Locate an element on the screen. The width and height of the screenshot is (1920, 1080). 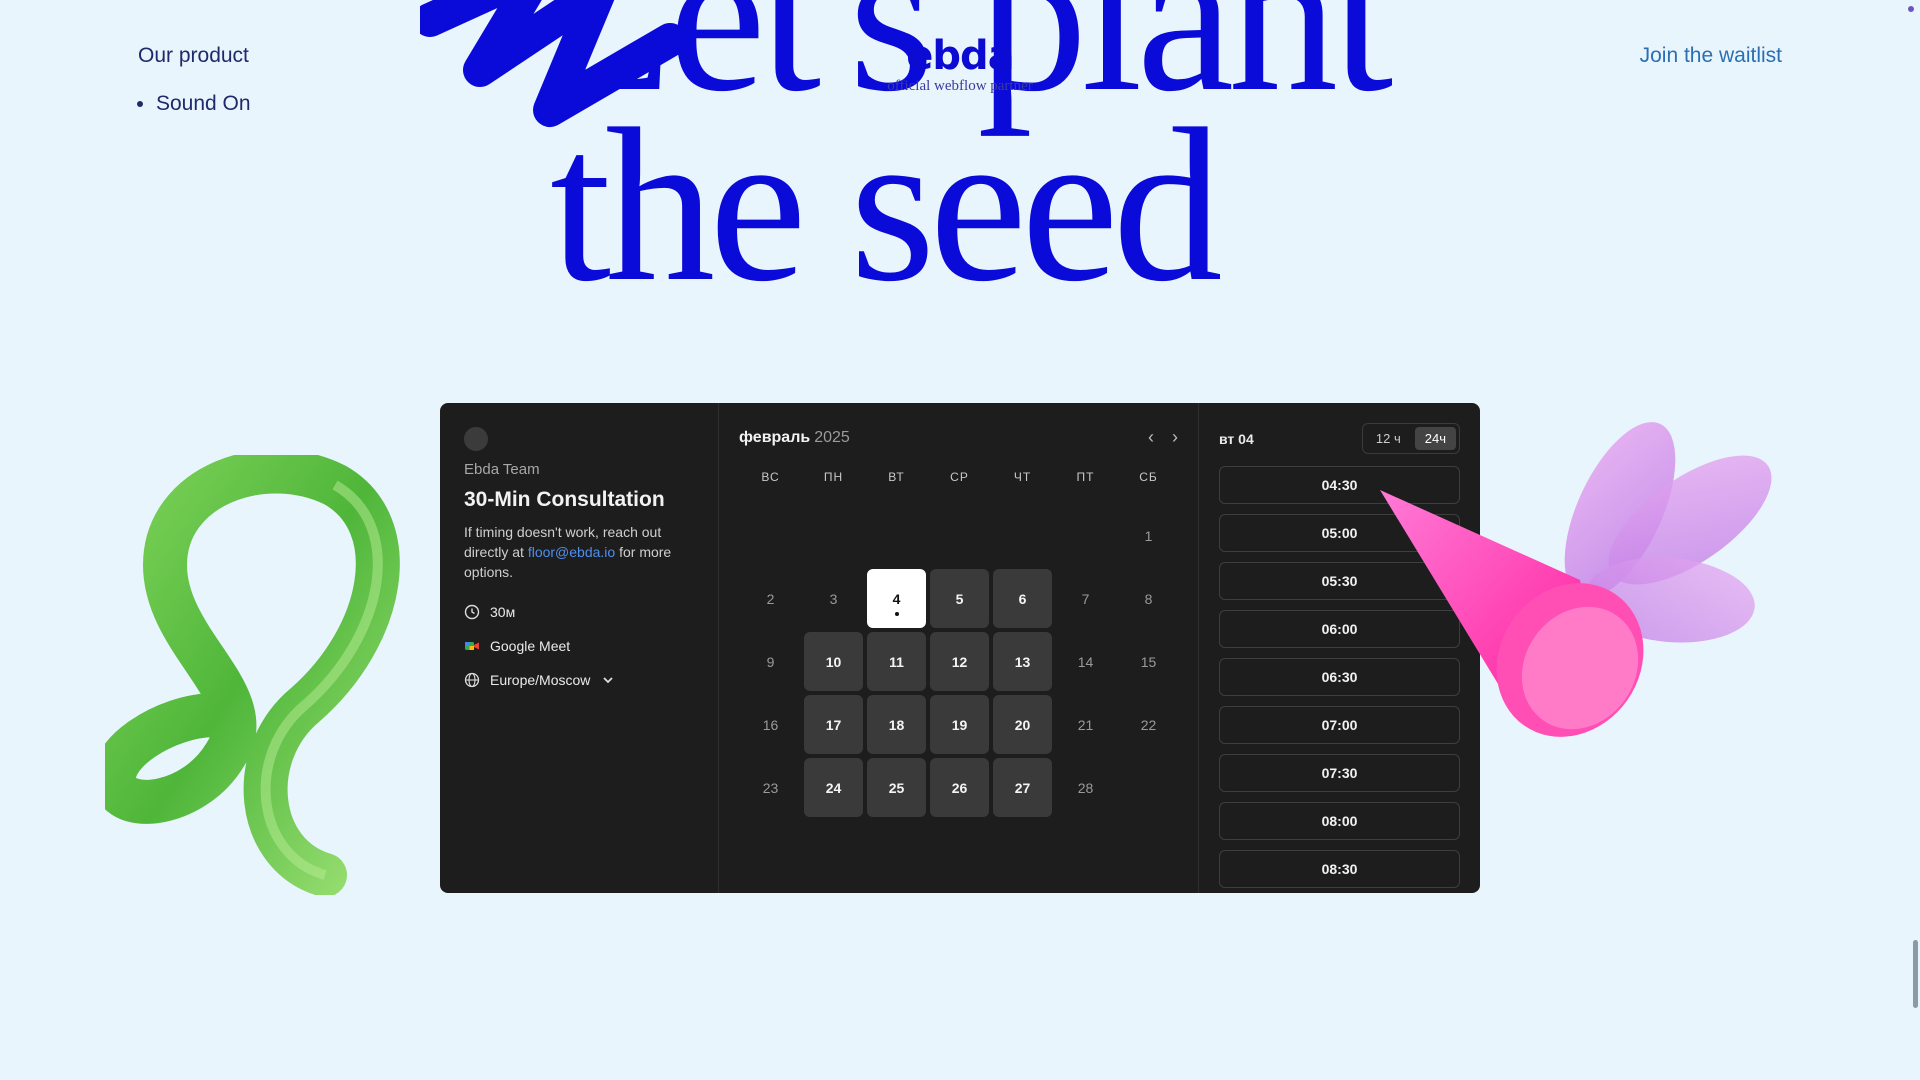
primary-nav: Our product Sound On is located at coordinates (194, 80).